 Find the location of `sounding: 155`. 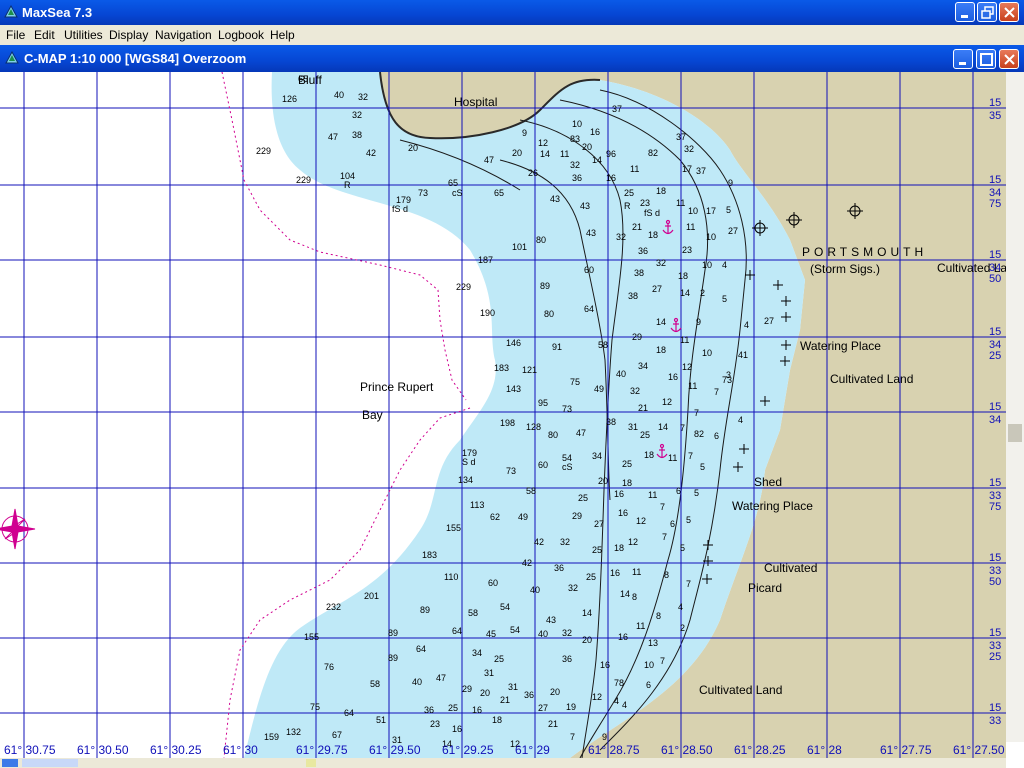

sounding: 155 is located at coordinates (311, 637).